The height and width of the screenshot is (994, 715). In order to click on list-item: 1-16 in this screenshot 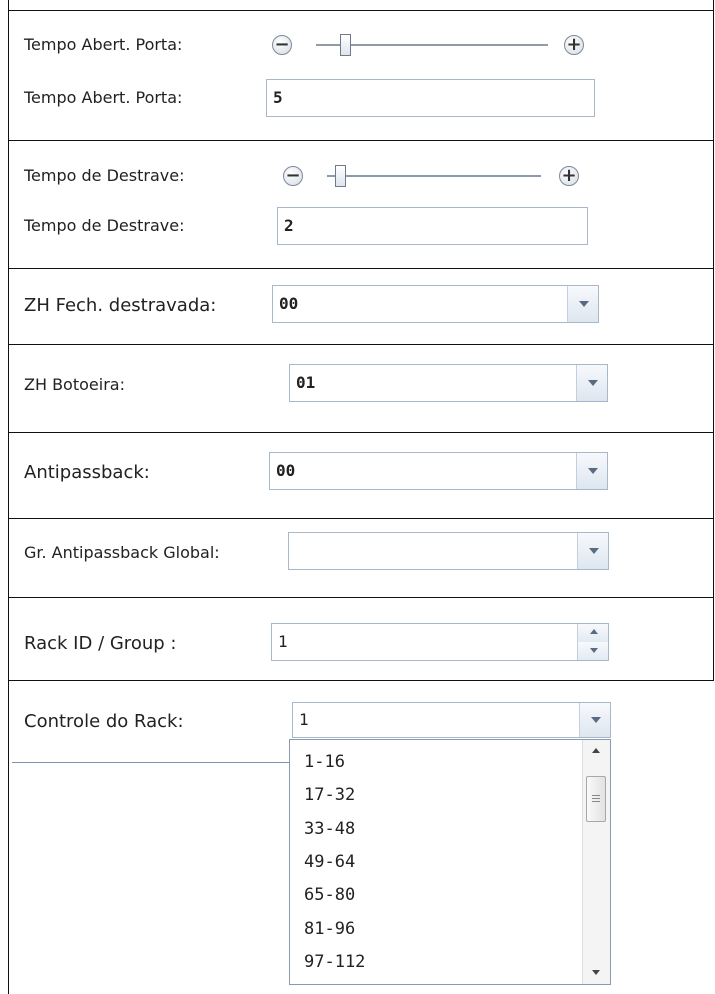, I will do `click(324, 762)`.